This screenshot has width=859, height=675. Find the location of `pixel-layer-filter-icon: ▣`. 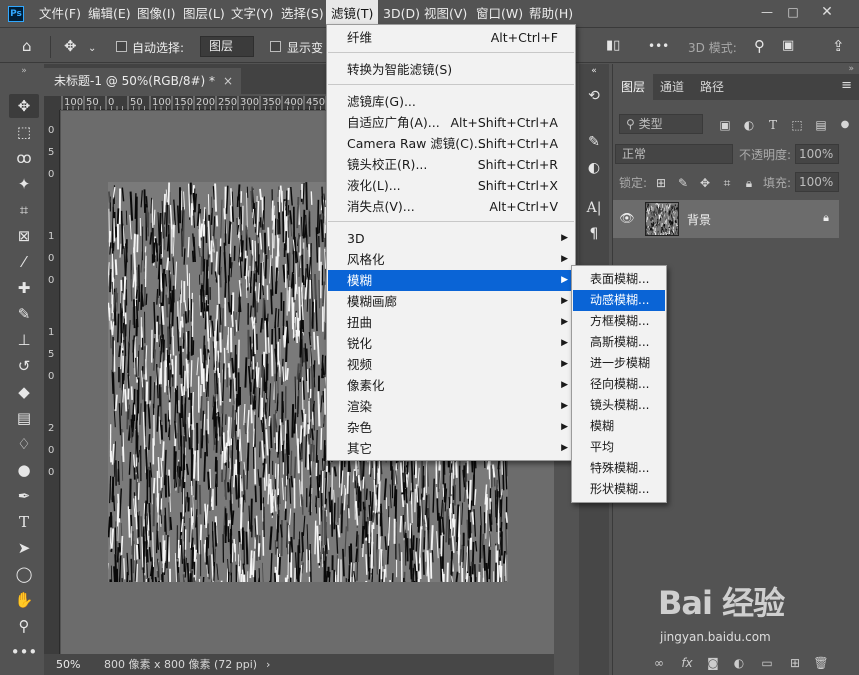

pixel-layer-filter-icon: ▣ is located at coordinates (725, 125).